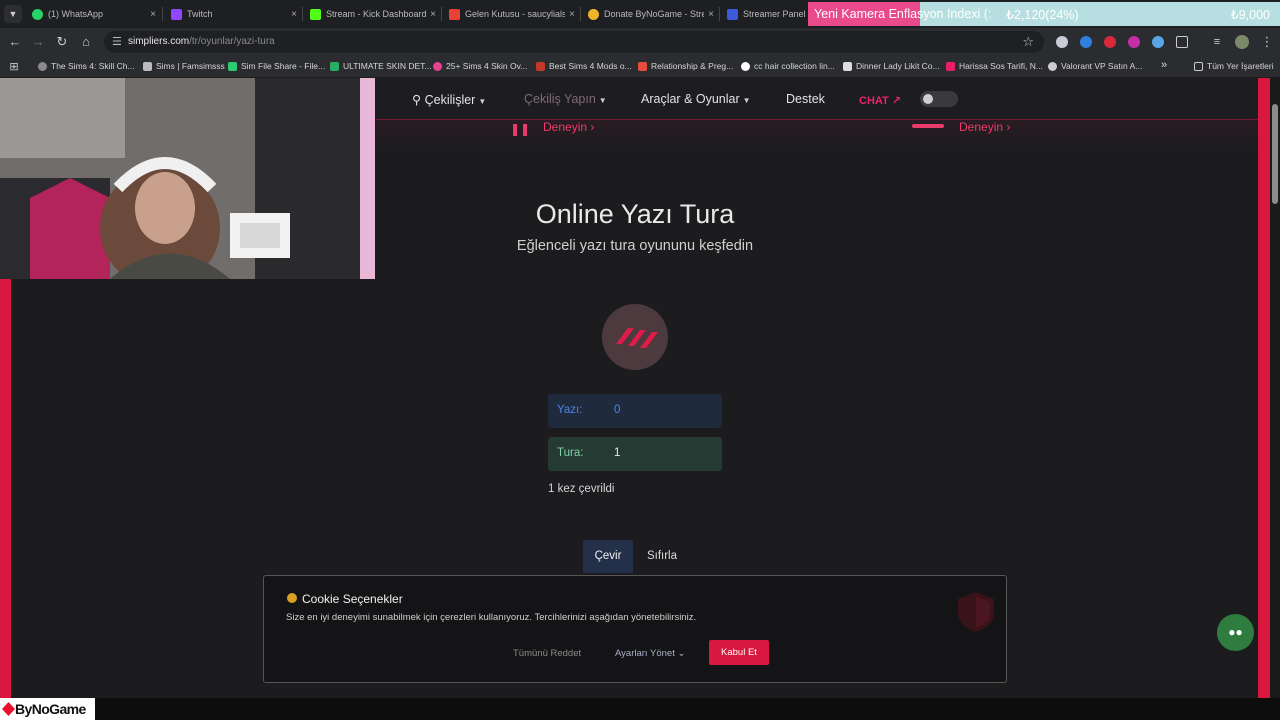 This screenshot has width=1280, height=720. I want to click on scrollbar-thumb, so click(1275, 154).